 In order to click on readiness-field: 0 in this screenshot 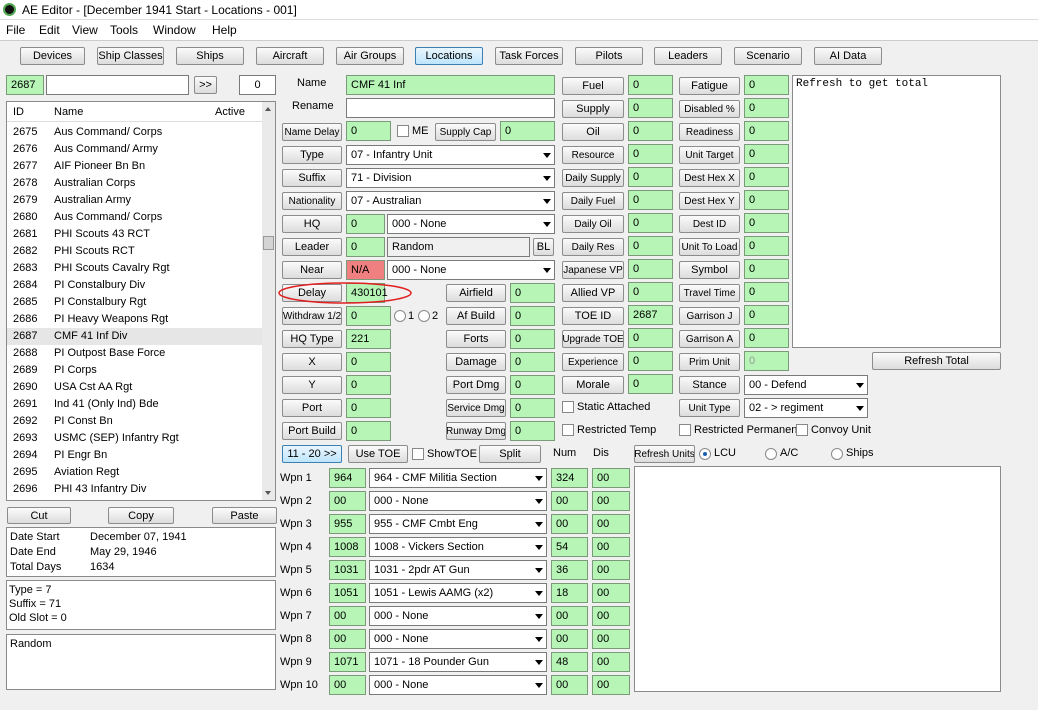, I will do `click(766, 131)`.